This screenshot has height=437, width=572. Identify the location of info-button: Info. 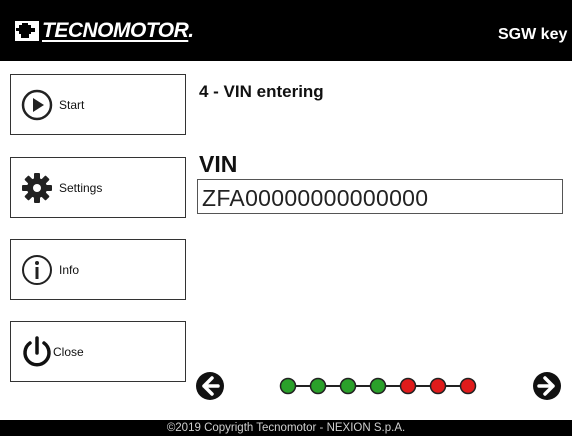
(98, 269).